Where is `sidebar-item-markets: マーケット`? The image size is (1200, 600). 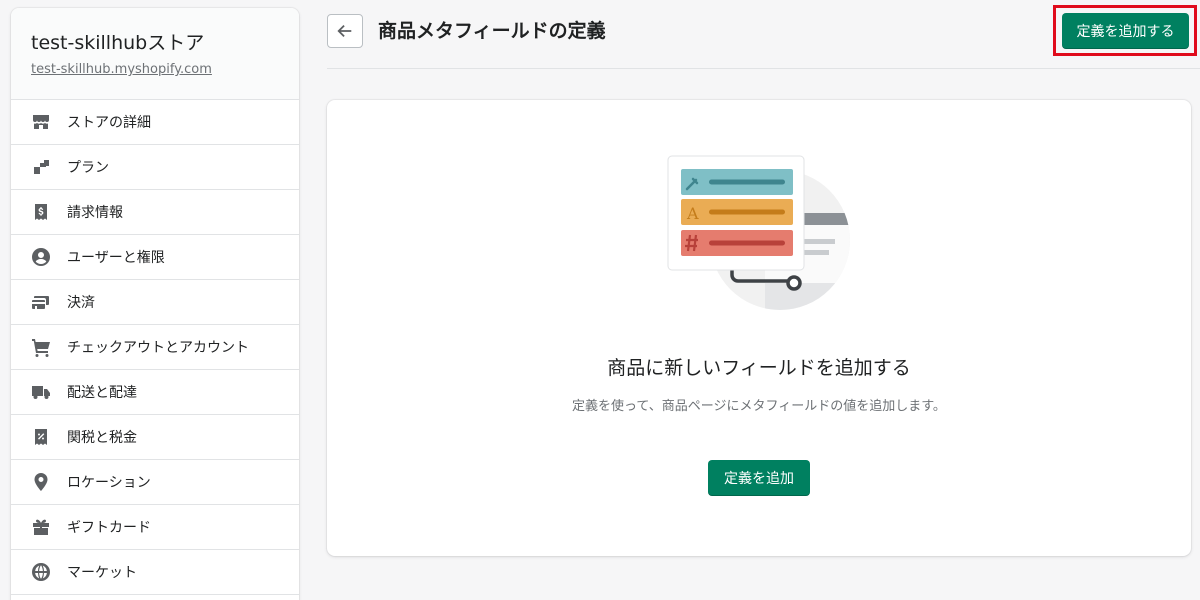 sidebar-item-markets: マーケット is located at coordinates (155, 572).